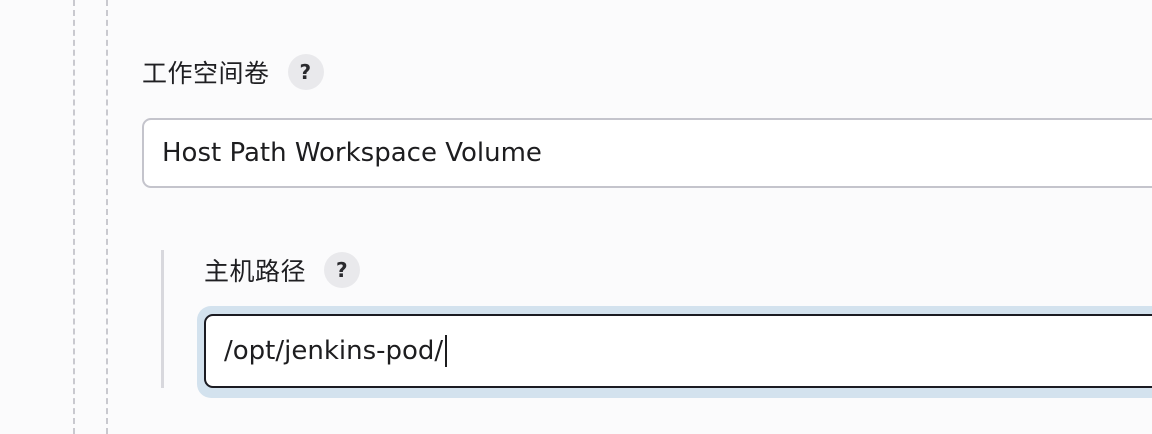 The height and width of the screenshot is (434, 1152). I want to click on host-path-label-row: 主机路径 ?, so click(282, 270).